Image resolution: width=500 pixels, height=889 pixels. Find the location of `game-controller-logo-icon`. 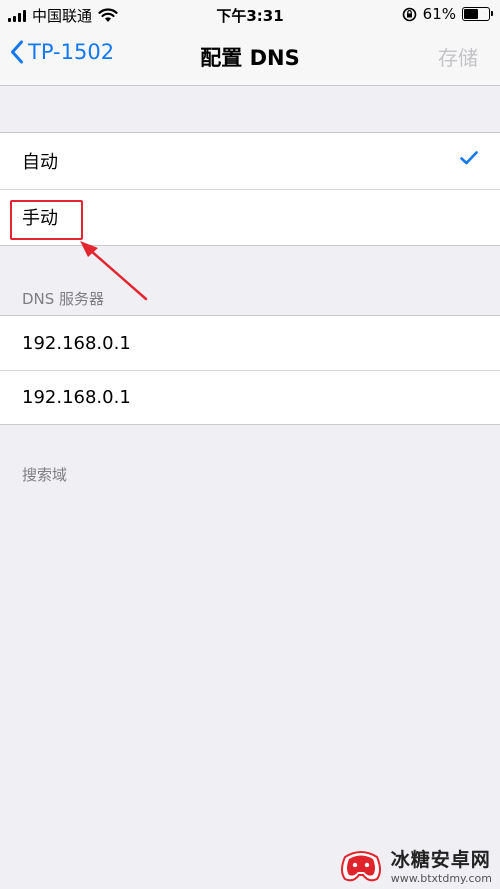

game-controller-logo-icon is located at coordinates (360, 866).